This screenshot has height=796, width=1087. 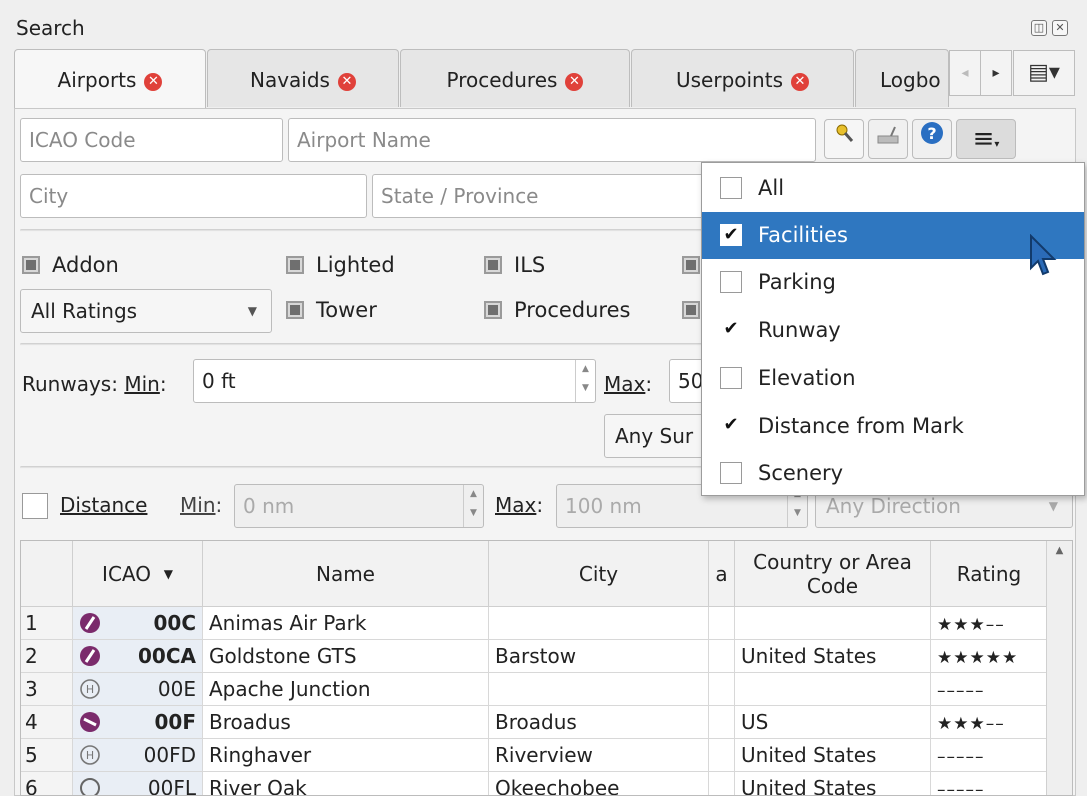 I want to click on addon-checkbox: Addon, so click(x=70, y=265).